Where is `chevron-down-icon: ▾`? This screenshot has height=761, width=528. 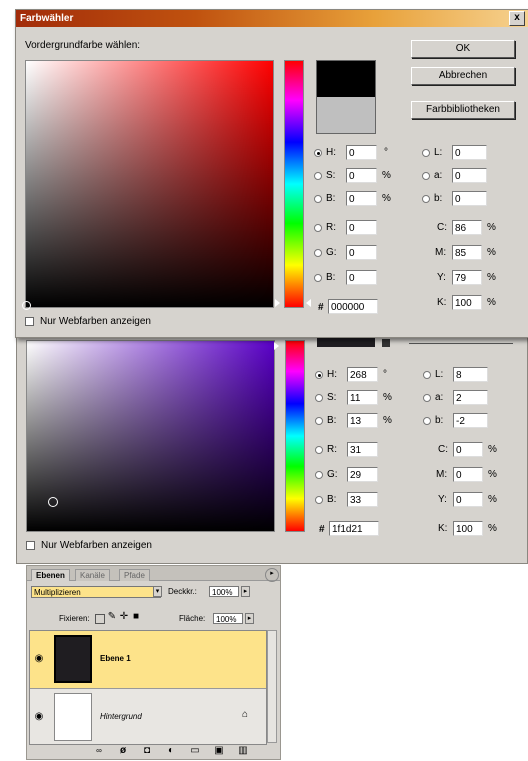 chevron-down-icon: ▾ is located at coordinates (157, 591).